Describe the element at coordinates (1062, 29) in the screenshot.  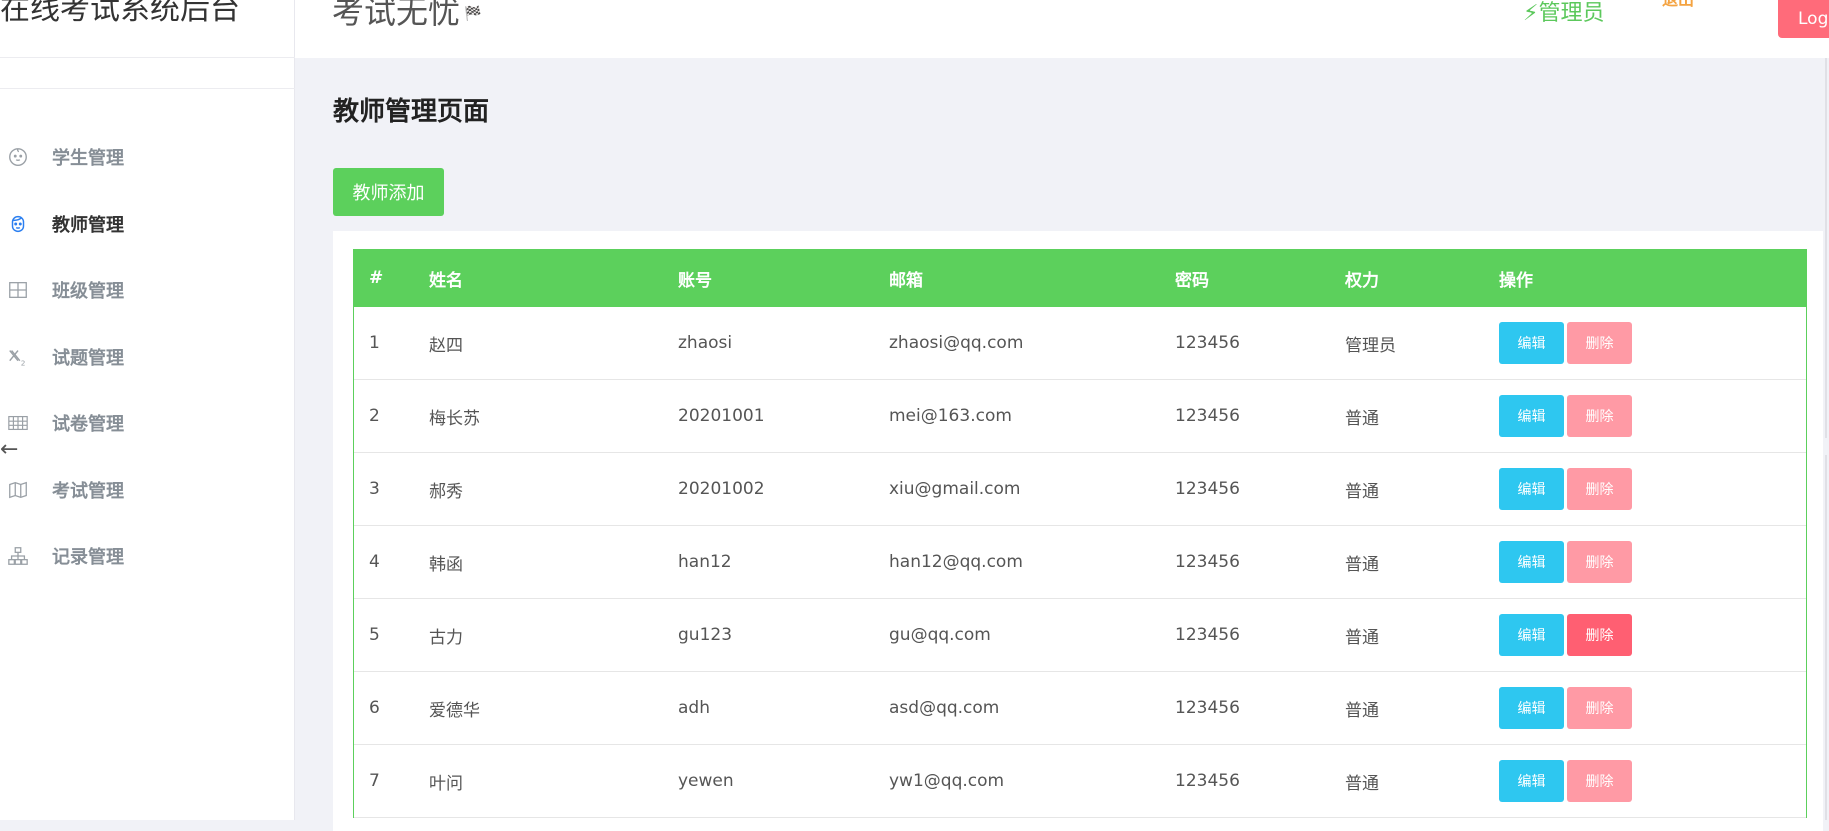
I see `top-header: 考试无忧🏁 ⚡管理员 退出 Logout` at that location.